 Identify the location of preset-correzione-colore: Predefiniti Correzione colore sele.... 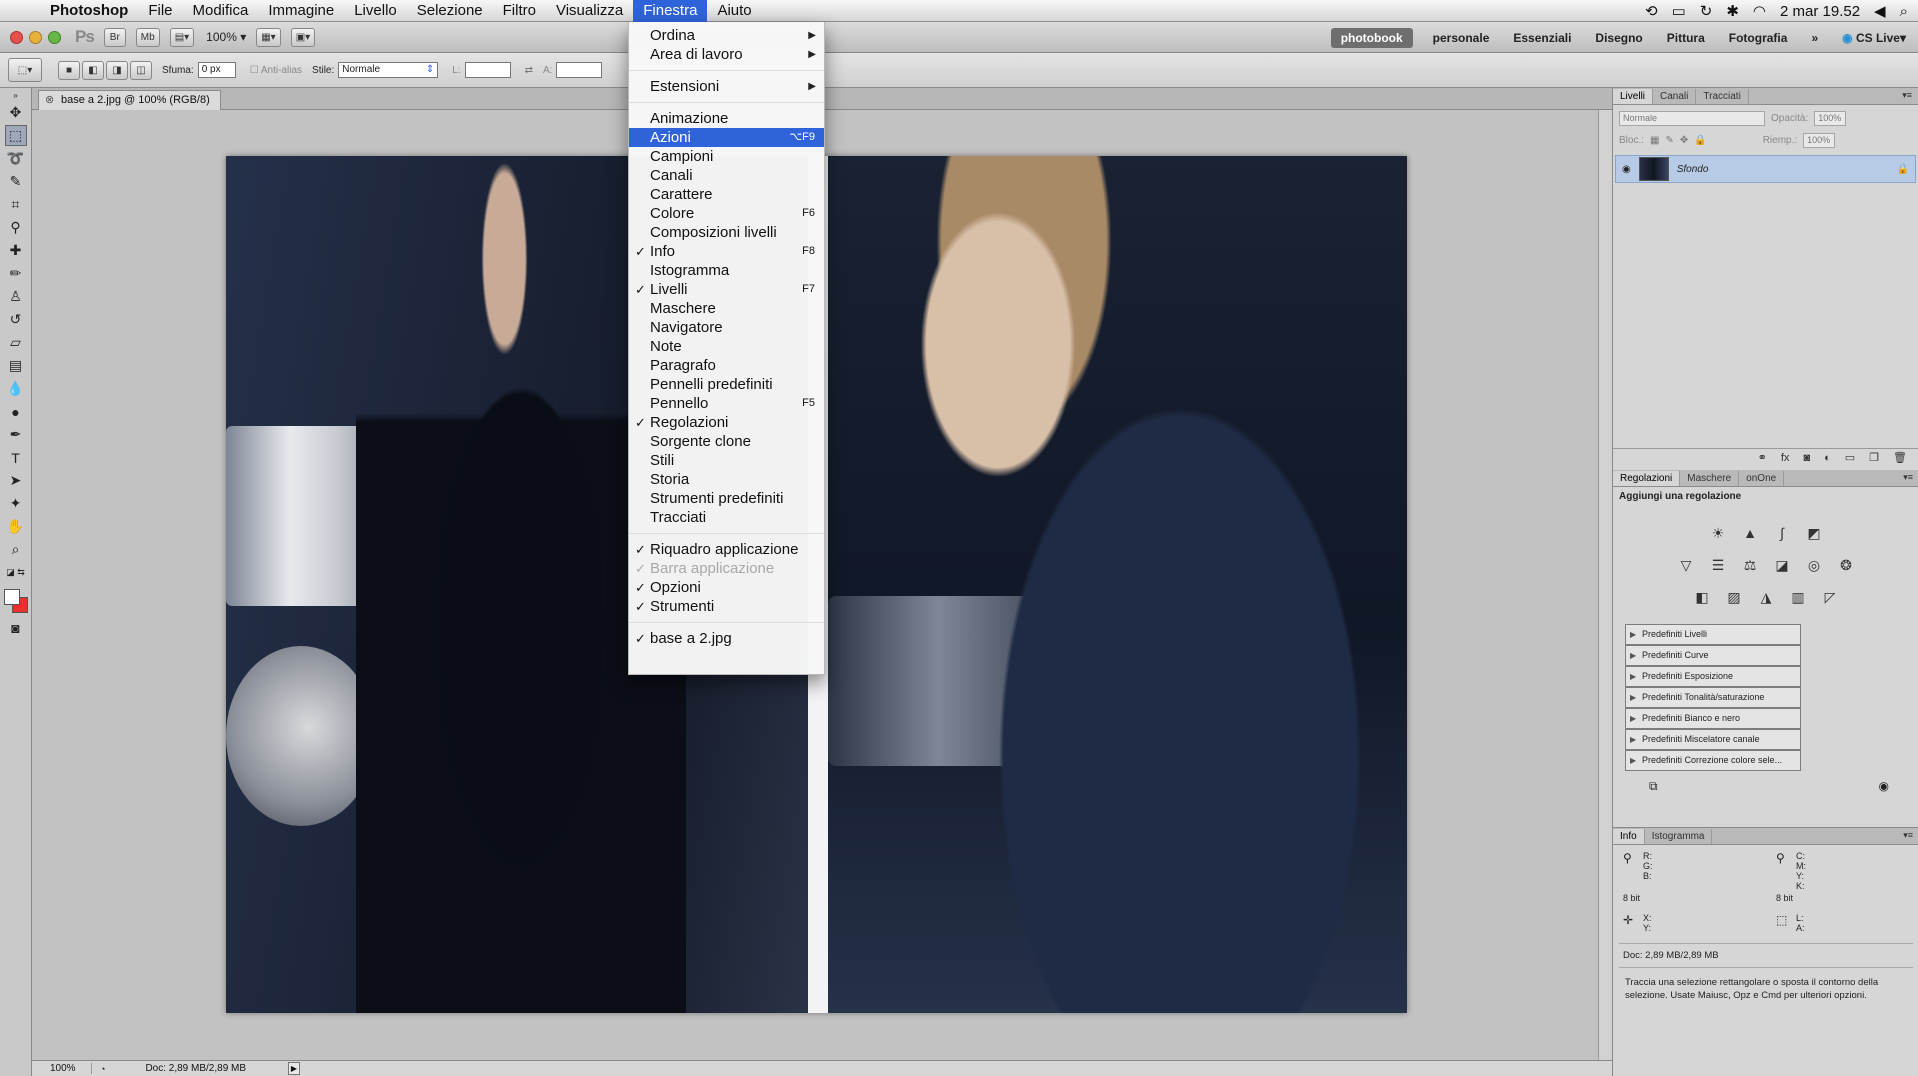
(1713, 760).